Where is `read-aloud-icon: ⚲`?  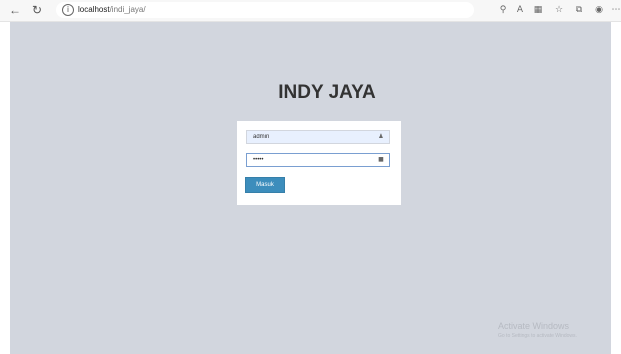 read-aloud-icon: ⚲ is located at coordinates (503, 10).